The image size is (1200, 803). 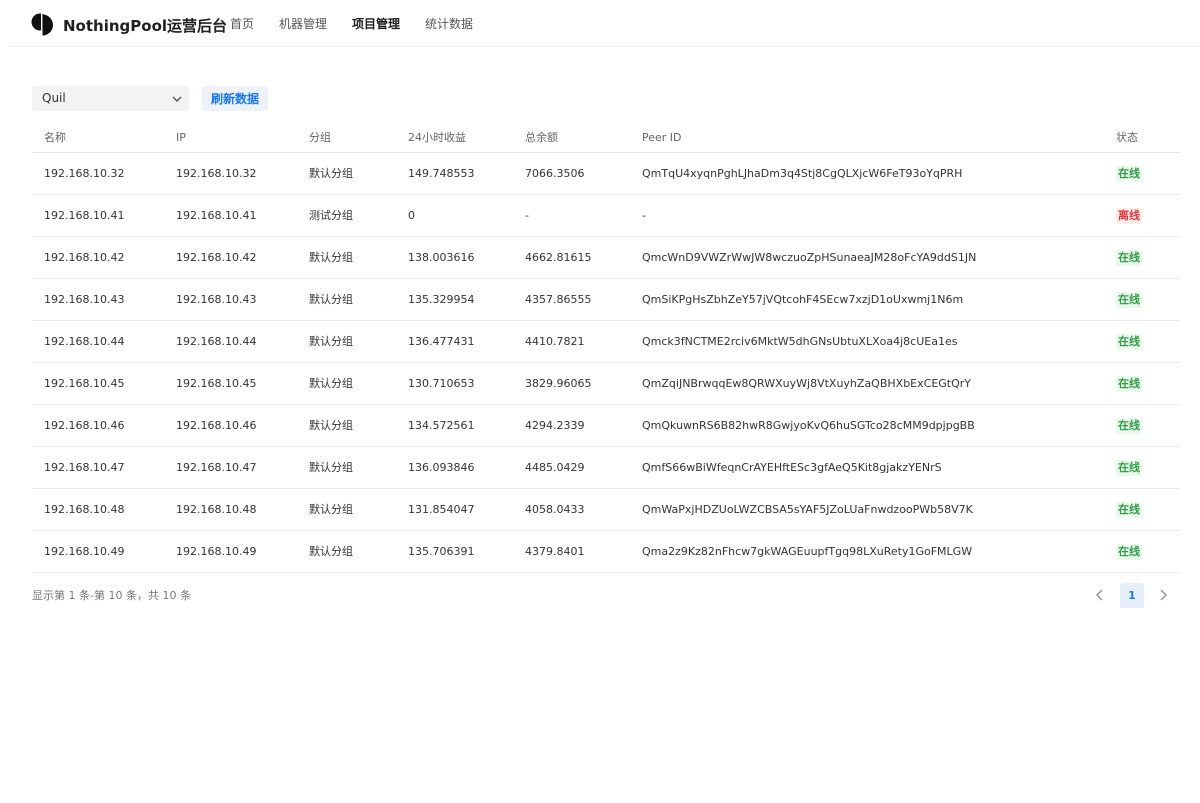 What do you see at coordinates (644, 215) in the screenshot?
I see `cell-peer-id: -` at bounding box center [644, 215].